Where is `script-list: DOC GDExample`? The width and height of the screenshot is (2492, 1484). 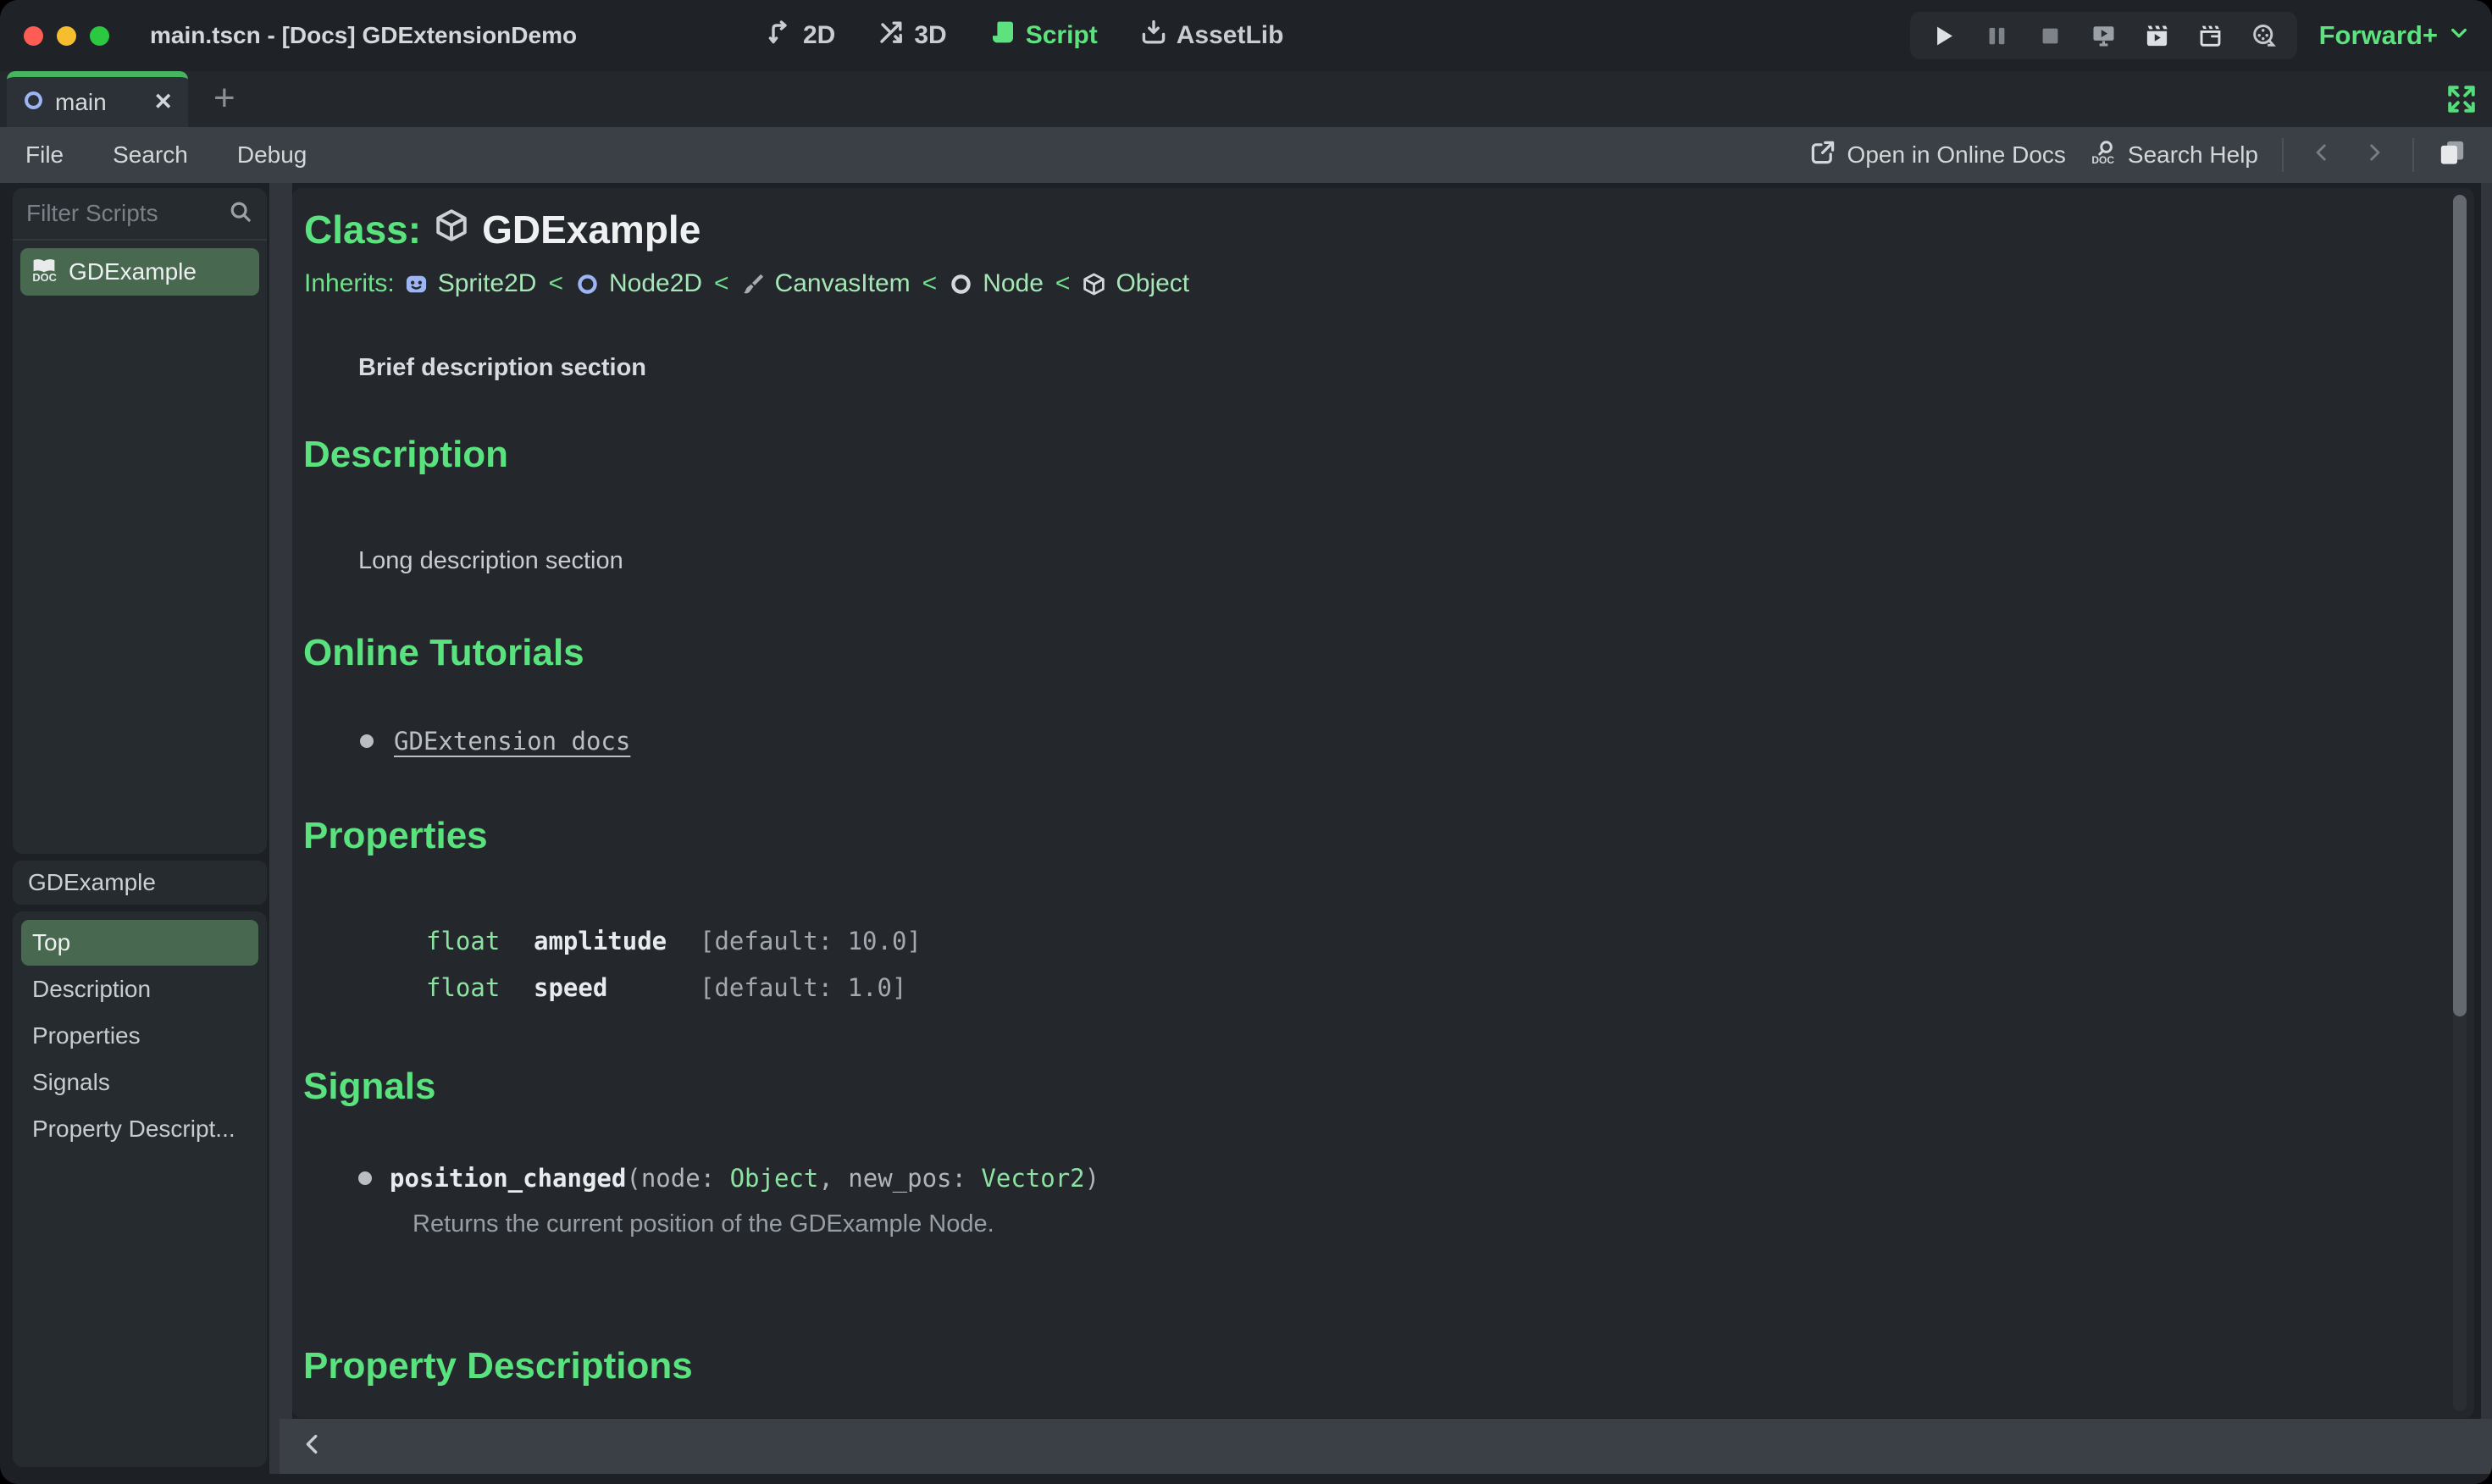 script-list: DOC GDExample is located at coordinates (140, 272).